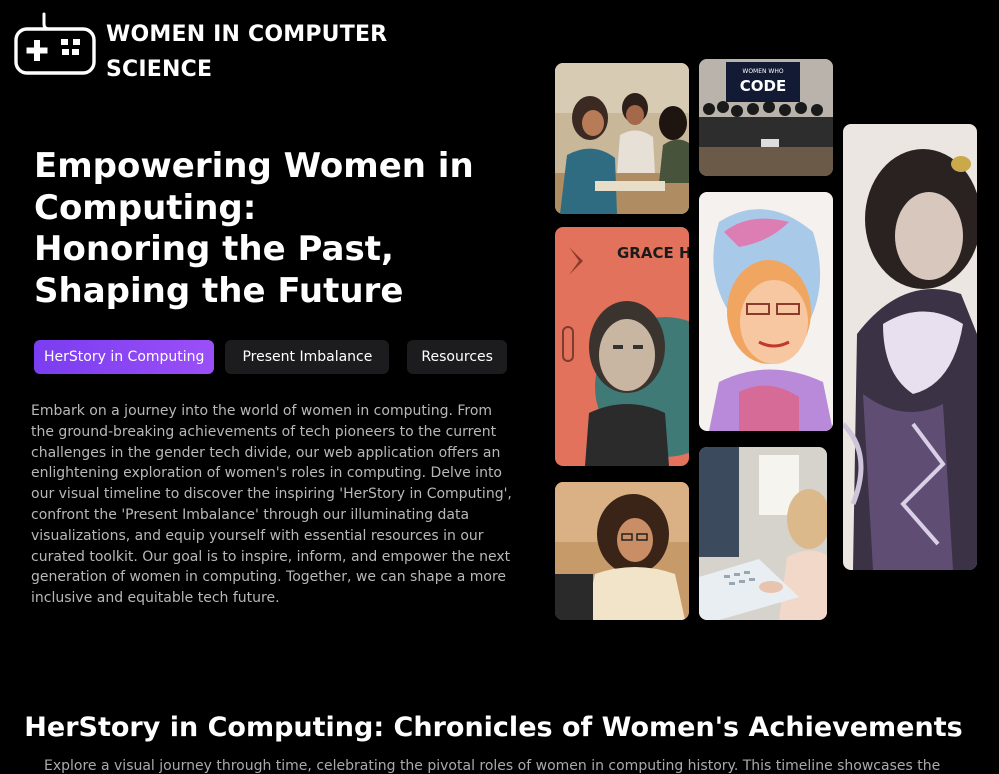 The height and width of the screenshot is (774, 999). I want to click on brand-line-2: SCIENCE, so click(159, 69).